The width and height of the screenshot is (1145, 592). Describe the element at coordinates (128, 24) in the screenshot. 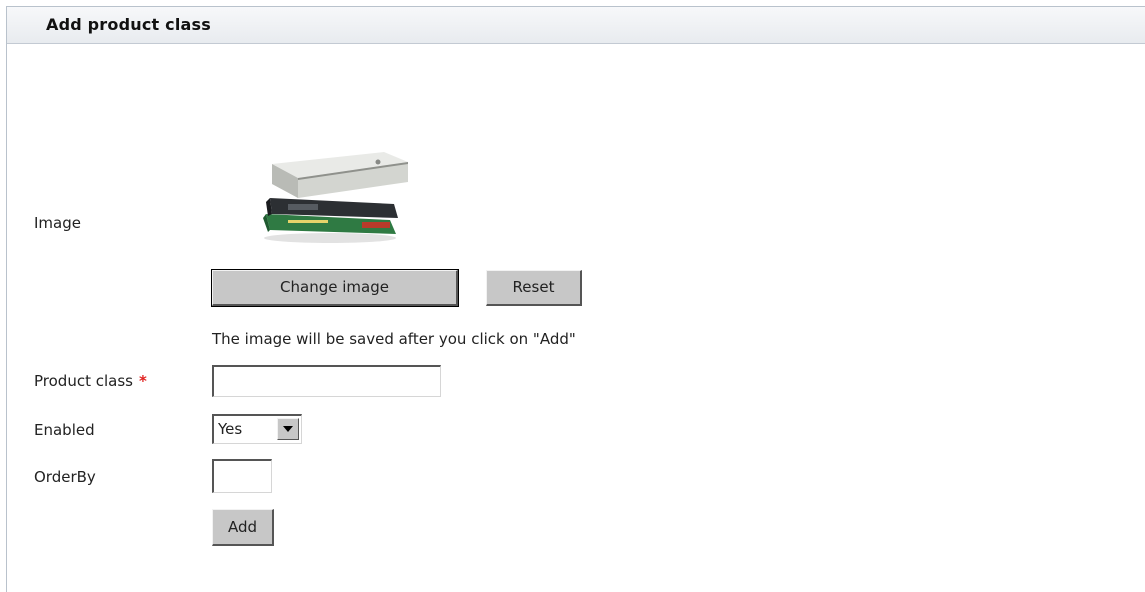

I see `panel-title: Add product class` at that location.